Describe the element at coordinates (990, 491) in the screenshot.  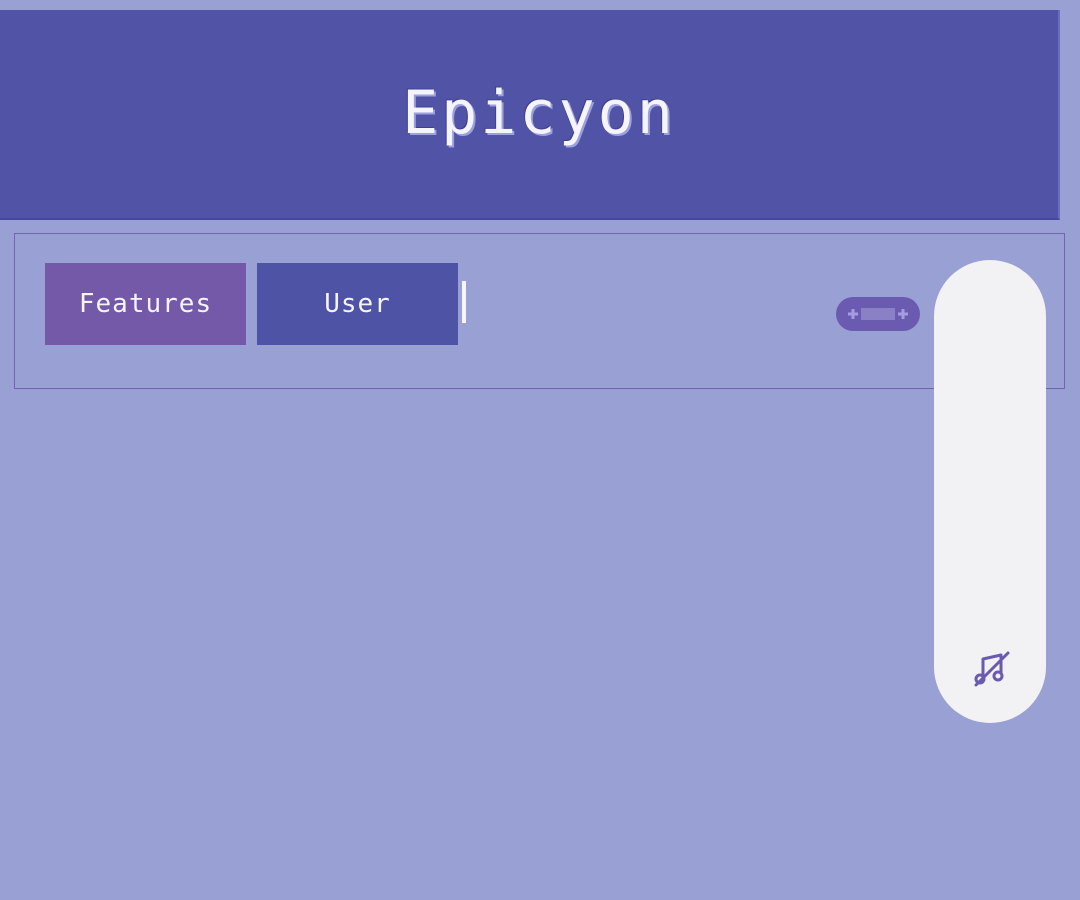
I see `side-panel` at that location.